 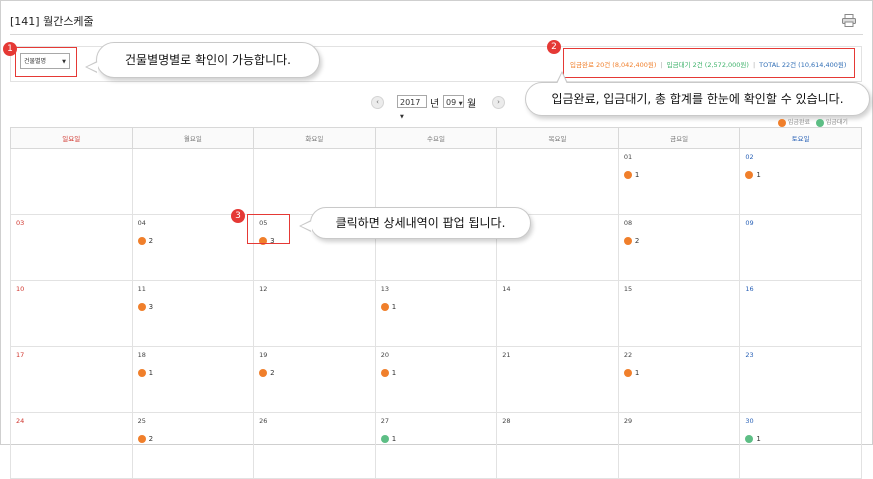 I want to click on event-count: 3, so click(x=151, y=307).